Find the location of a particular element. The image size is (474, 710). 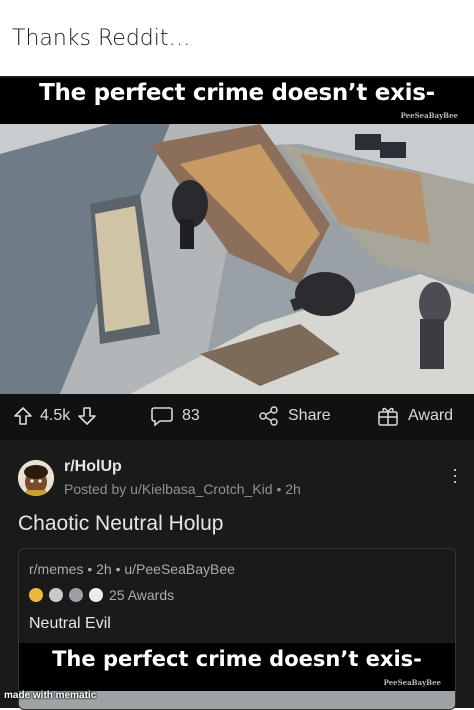

awards-count: 25 Awards is located at coordinates (142, 595).